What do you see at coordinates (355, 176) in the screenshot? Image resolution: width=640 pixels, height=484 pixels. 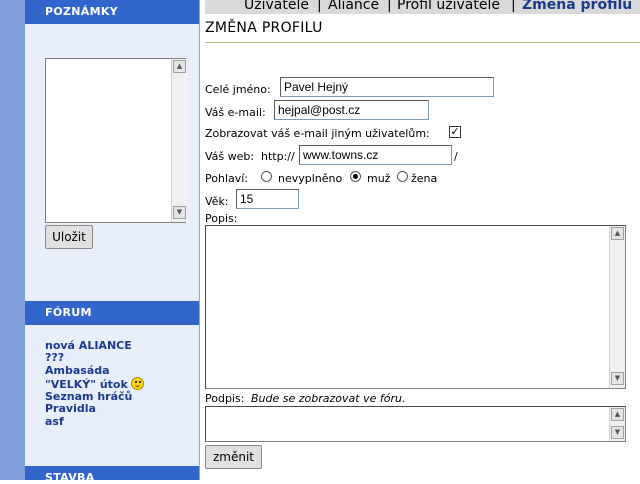 I see `gender-radio-male` at bounding box center [355, 176].